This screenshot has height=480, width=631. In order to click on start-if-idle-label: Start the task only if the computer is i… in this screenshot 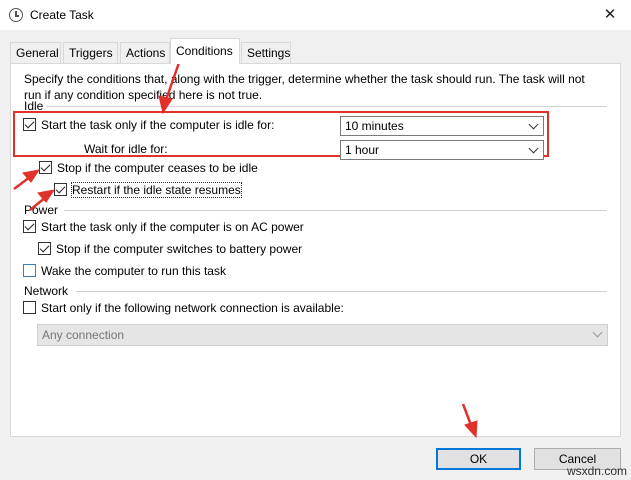, I will do `click(158, 125)`.